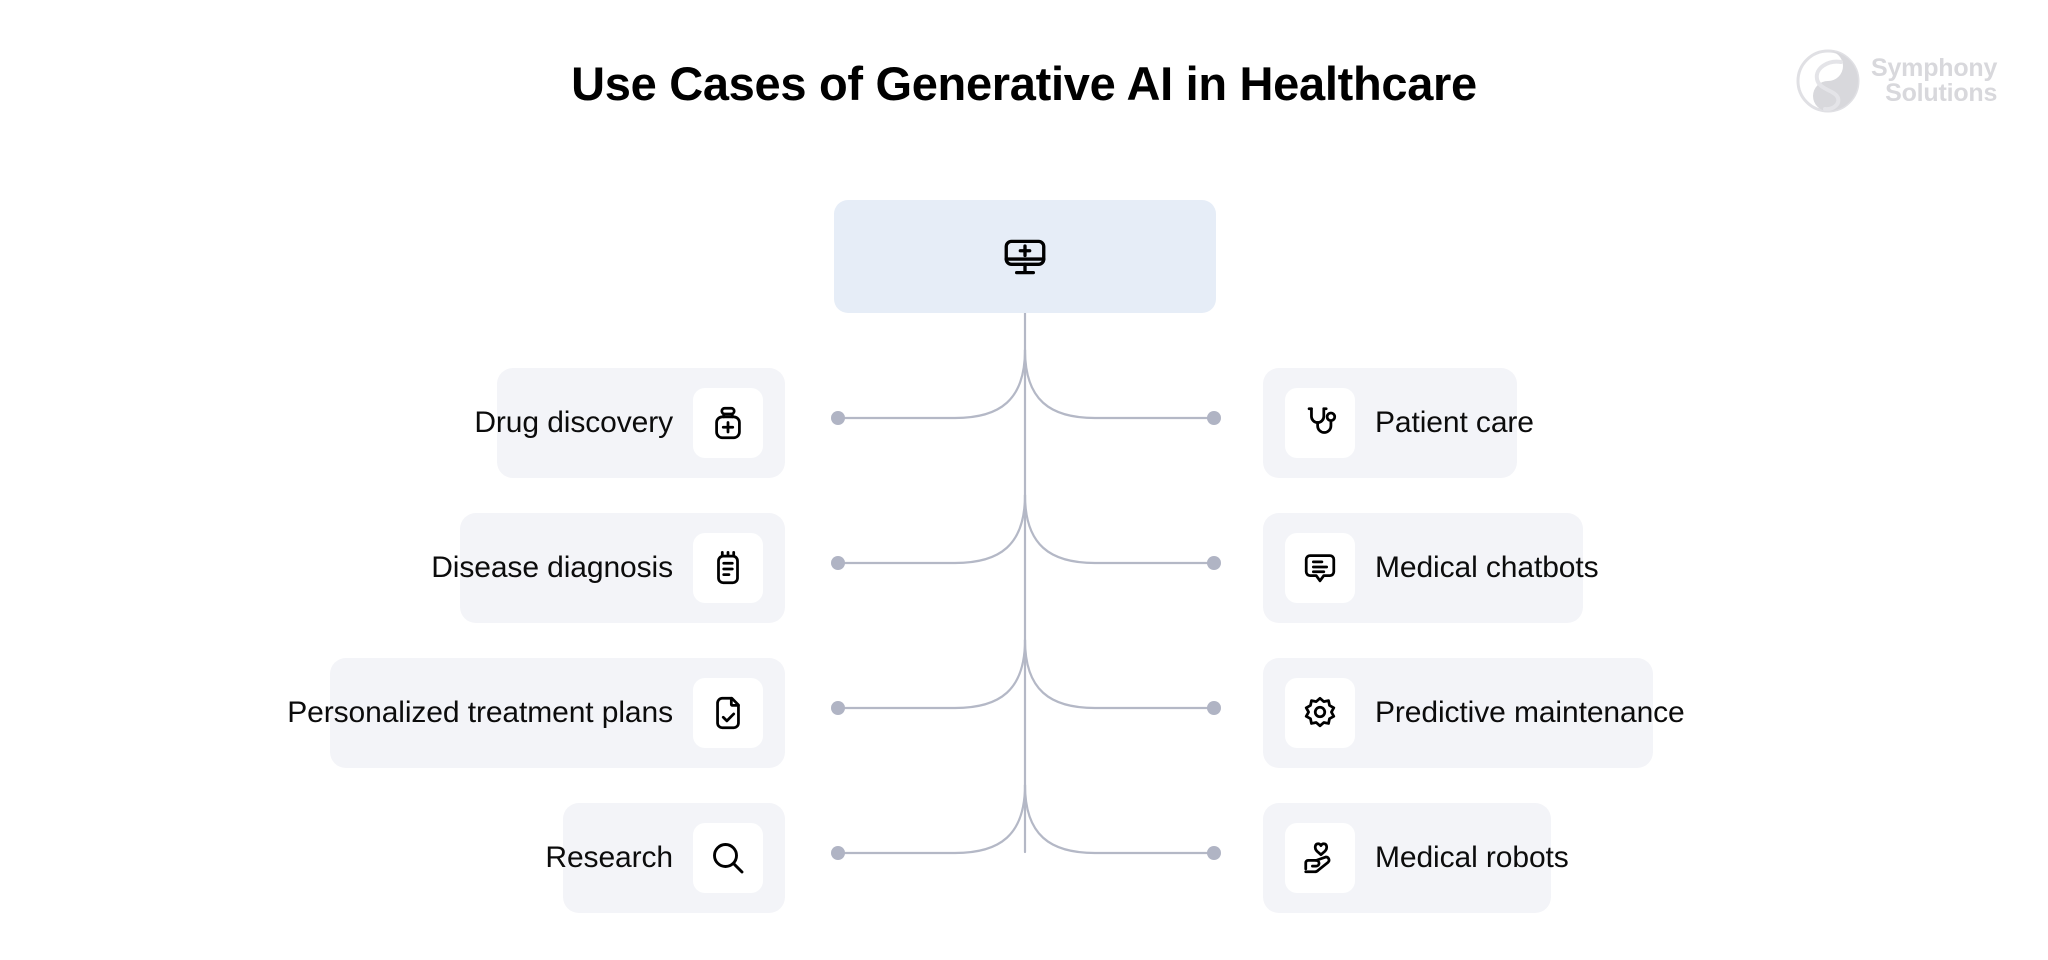 The height and width of the screenshot is (960, 2048). What do you see at coordinates (1320, 713) in the screenshot?
I see `gear-icon` at bounding box center [1320, 713].